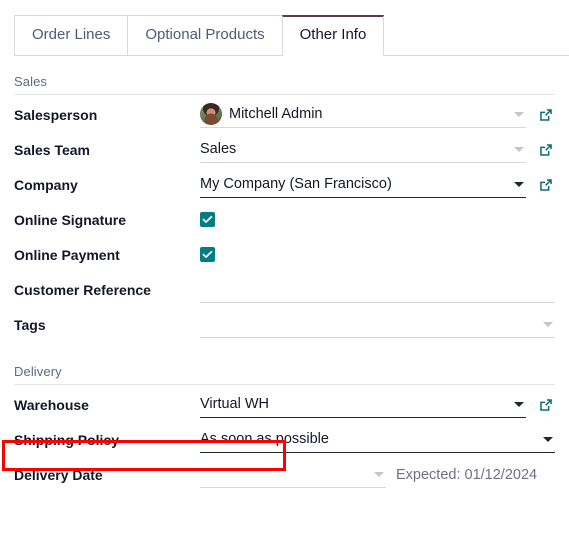 The width and height of the screenshot is (569, 553). I want to click on field-row-warehouse: Warehouse Virtual WH, so click(284, 404).